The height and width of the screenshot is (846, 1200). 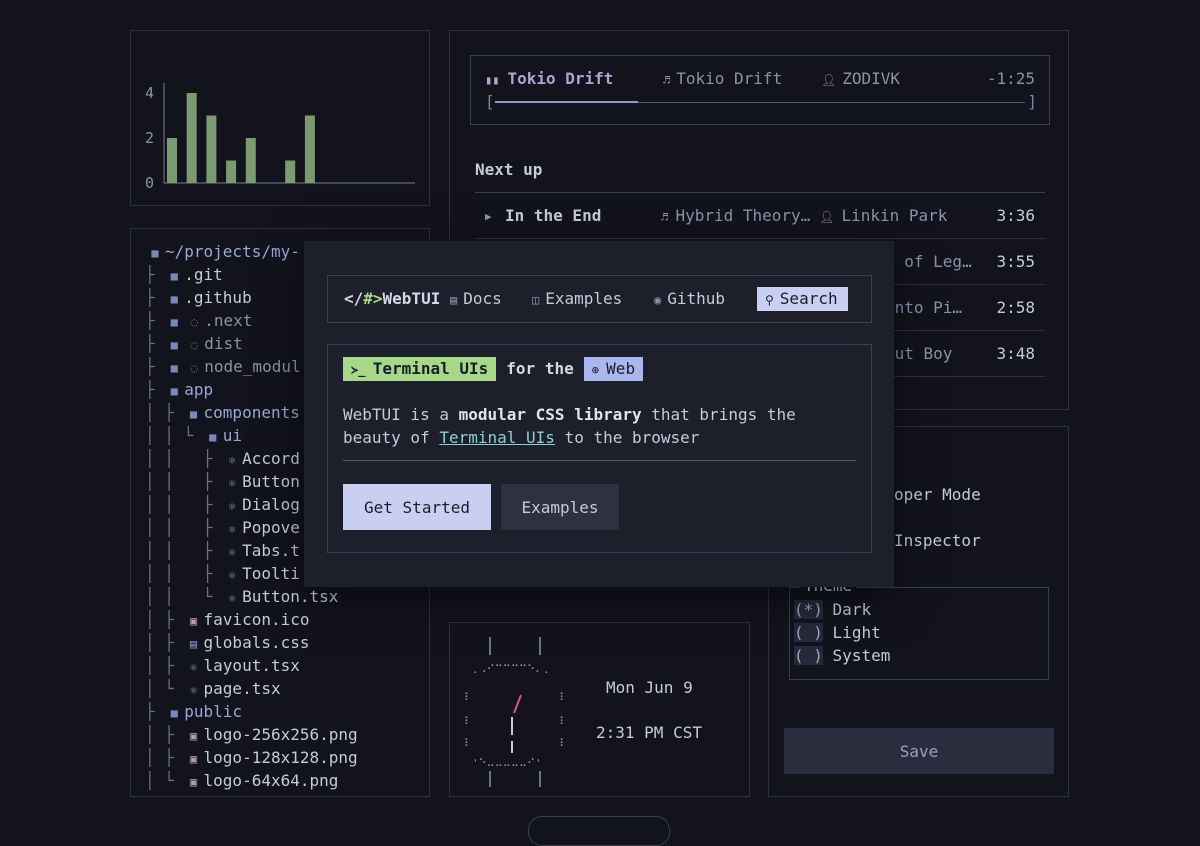 I want to click on tree-item: │ │ ├ ⚛ Popove, so click(x=222, y=527).